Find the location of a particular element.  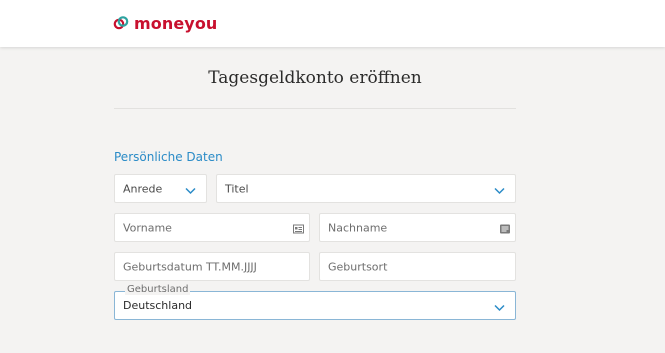

vorname-input: Vorname is located at coordinates (212, 227).